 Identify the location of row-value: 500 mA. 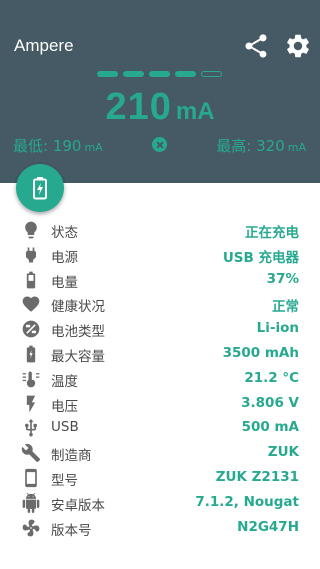
(270, 427).